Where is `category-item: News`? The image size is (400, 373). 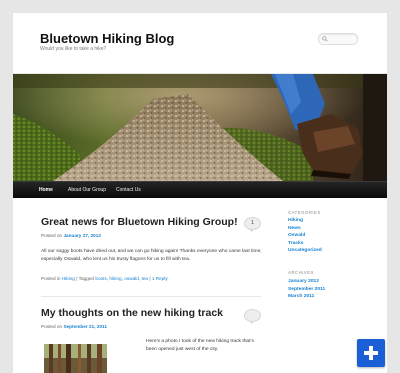
category-item: News is located at coordinates (305, 229).